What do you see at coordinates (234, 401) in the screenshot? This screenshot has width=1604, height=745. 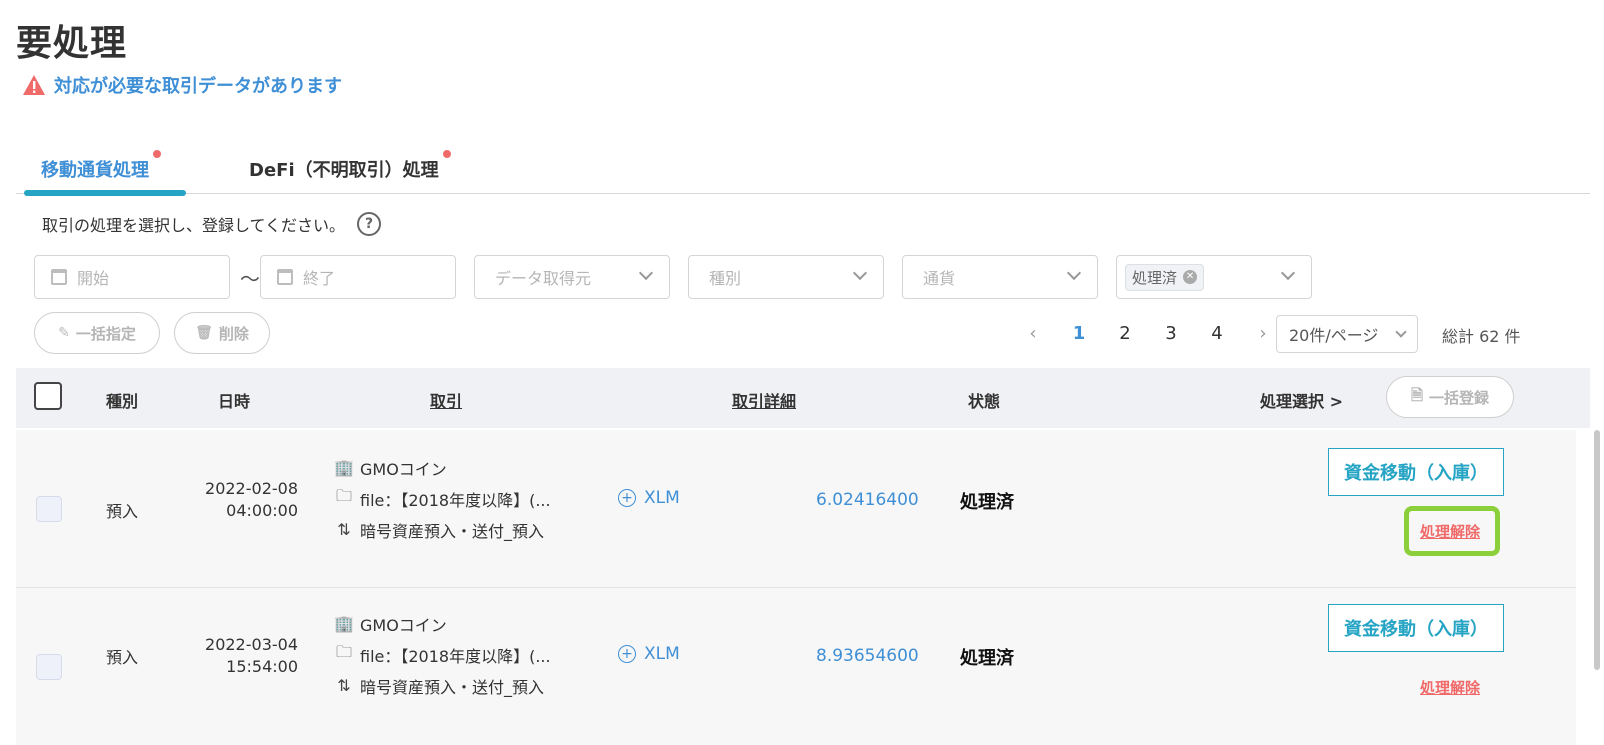 I see `header-datetime: 日時` at bounding box center [234, 401].